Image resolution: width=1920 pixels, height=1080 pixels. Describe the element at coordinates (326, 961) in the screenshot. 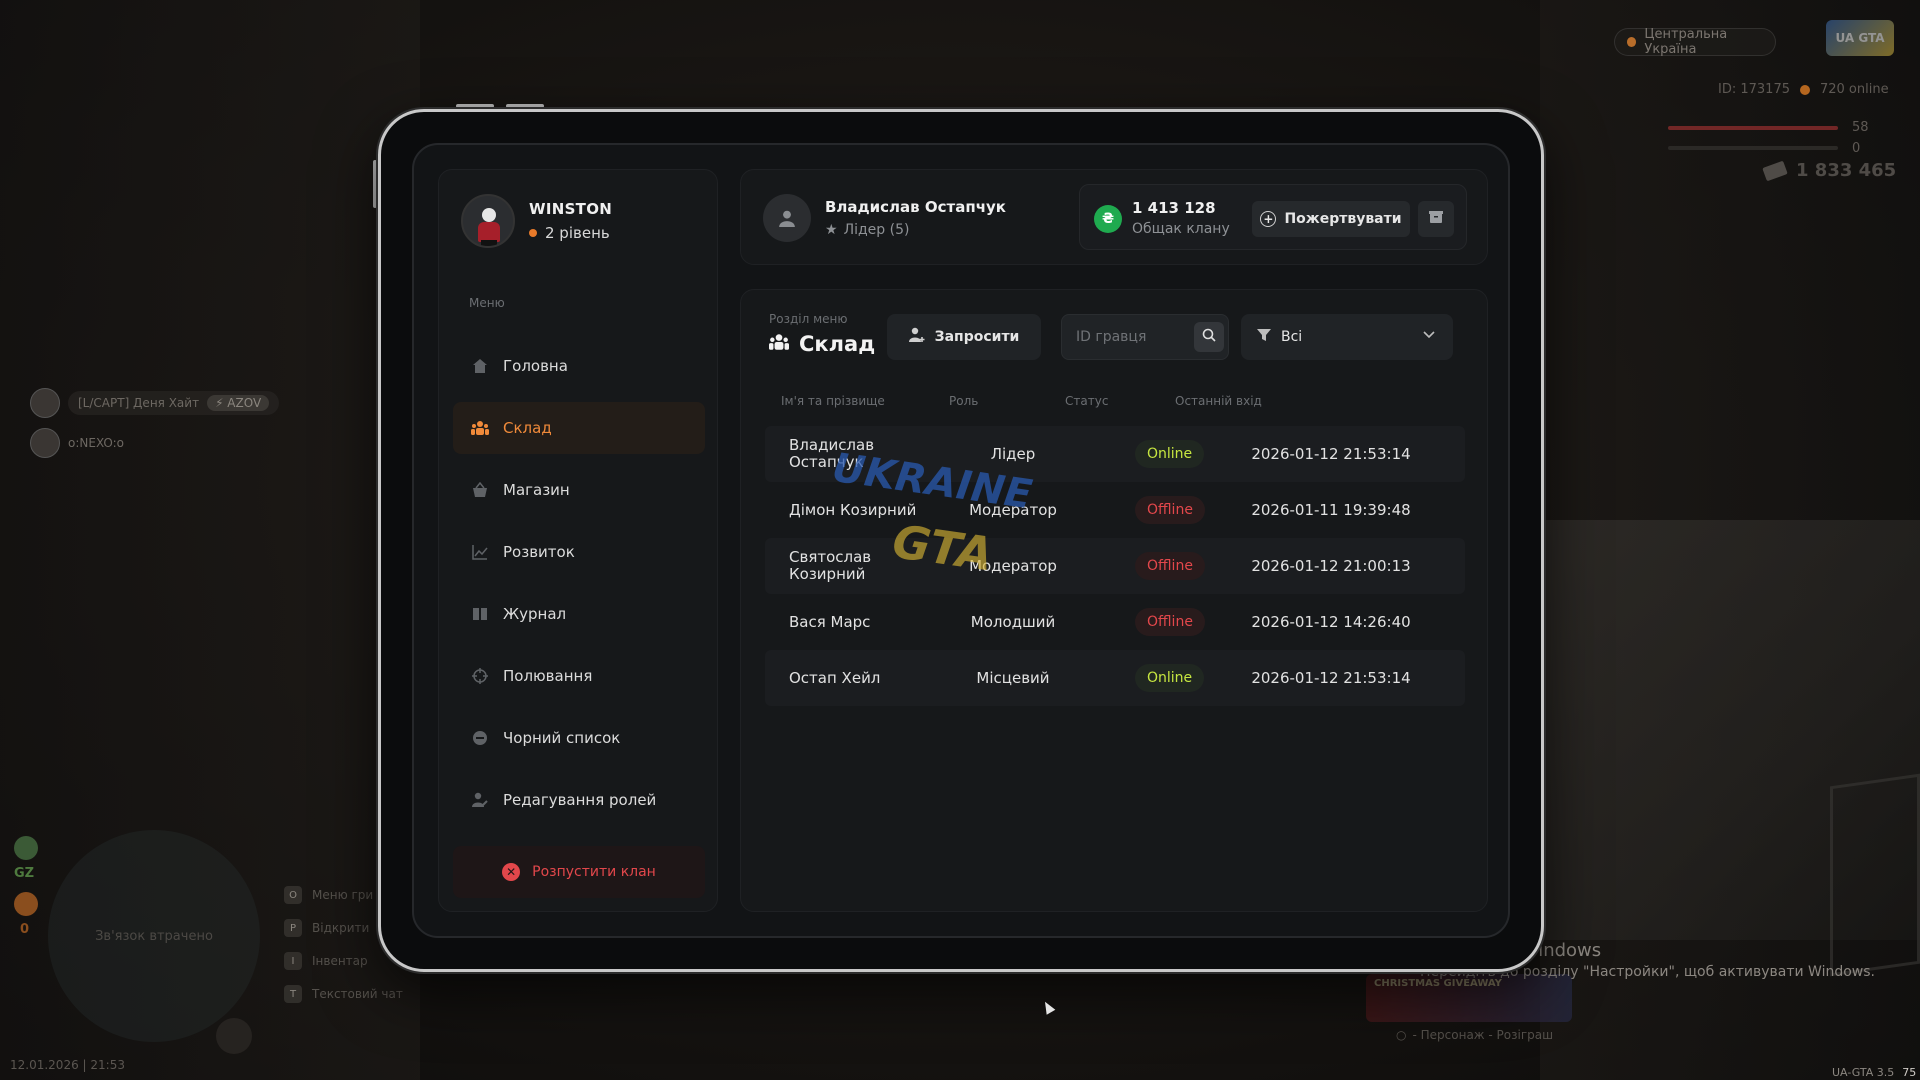

I see `keybind-hint: I Інвентар` at that location.